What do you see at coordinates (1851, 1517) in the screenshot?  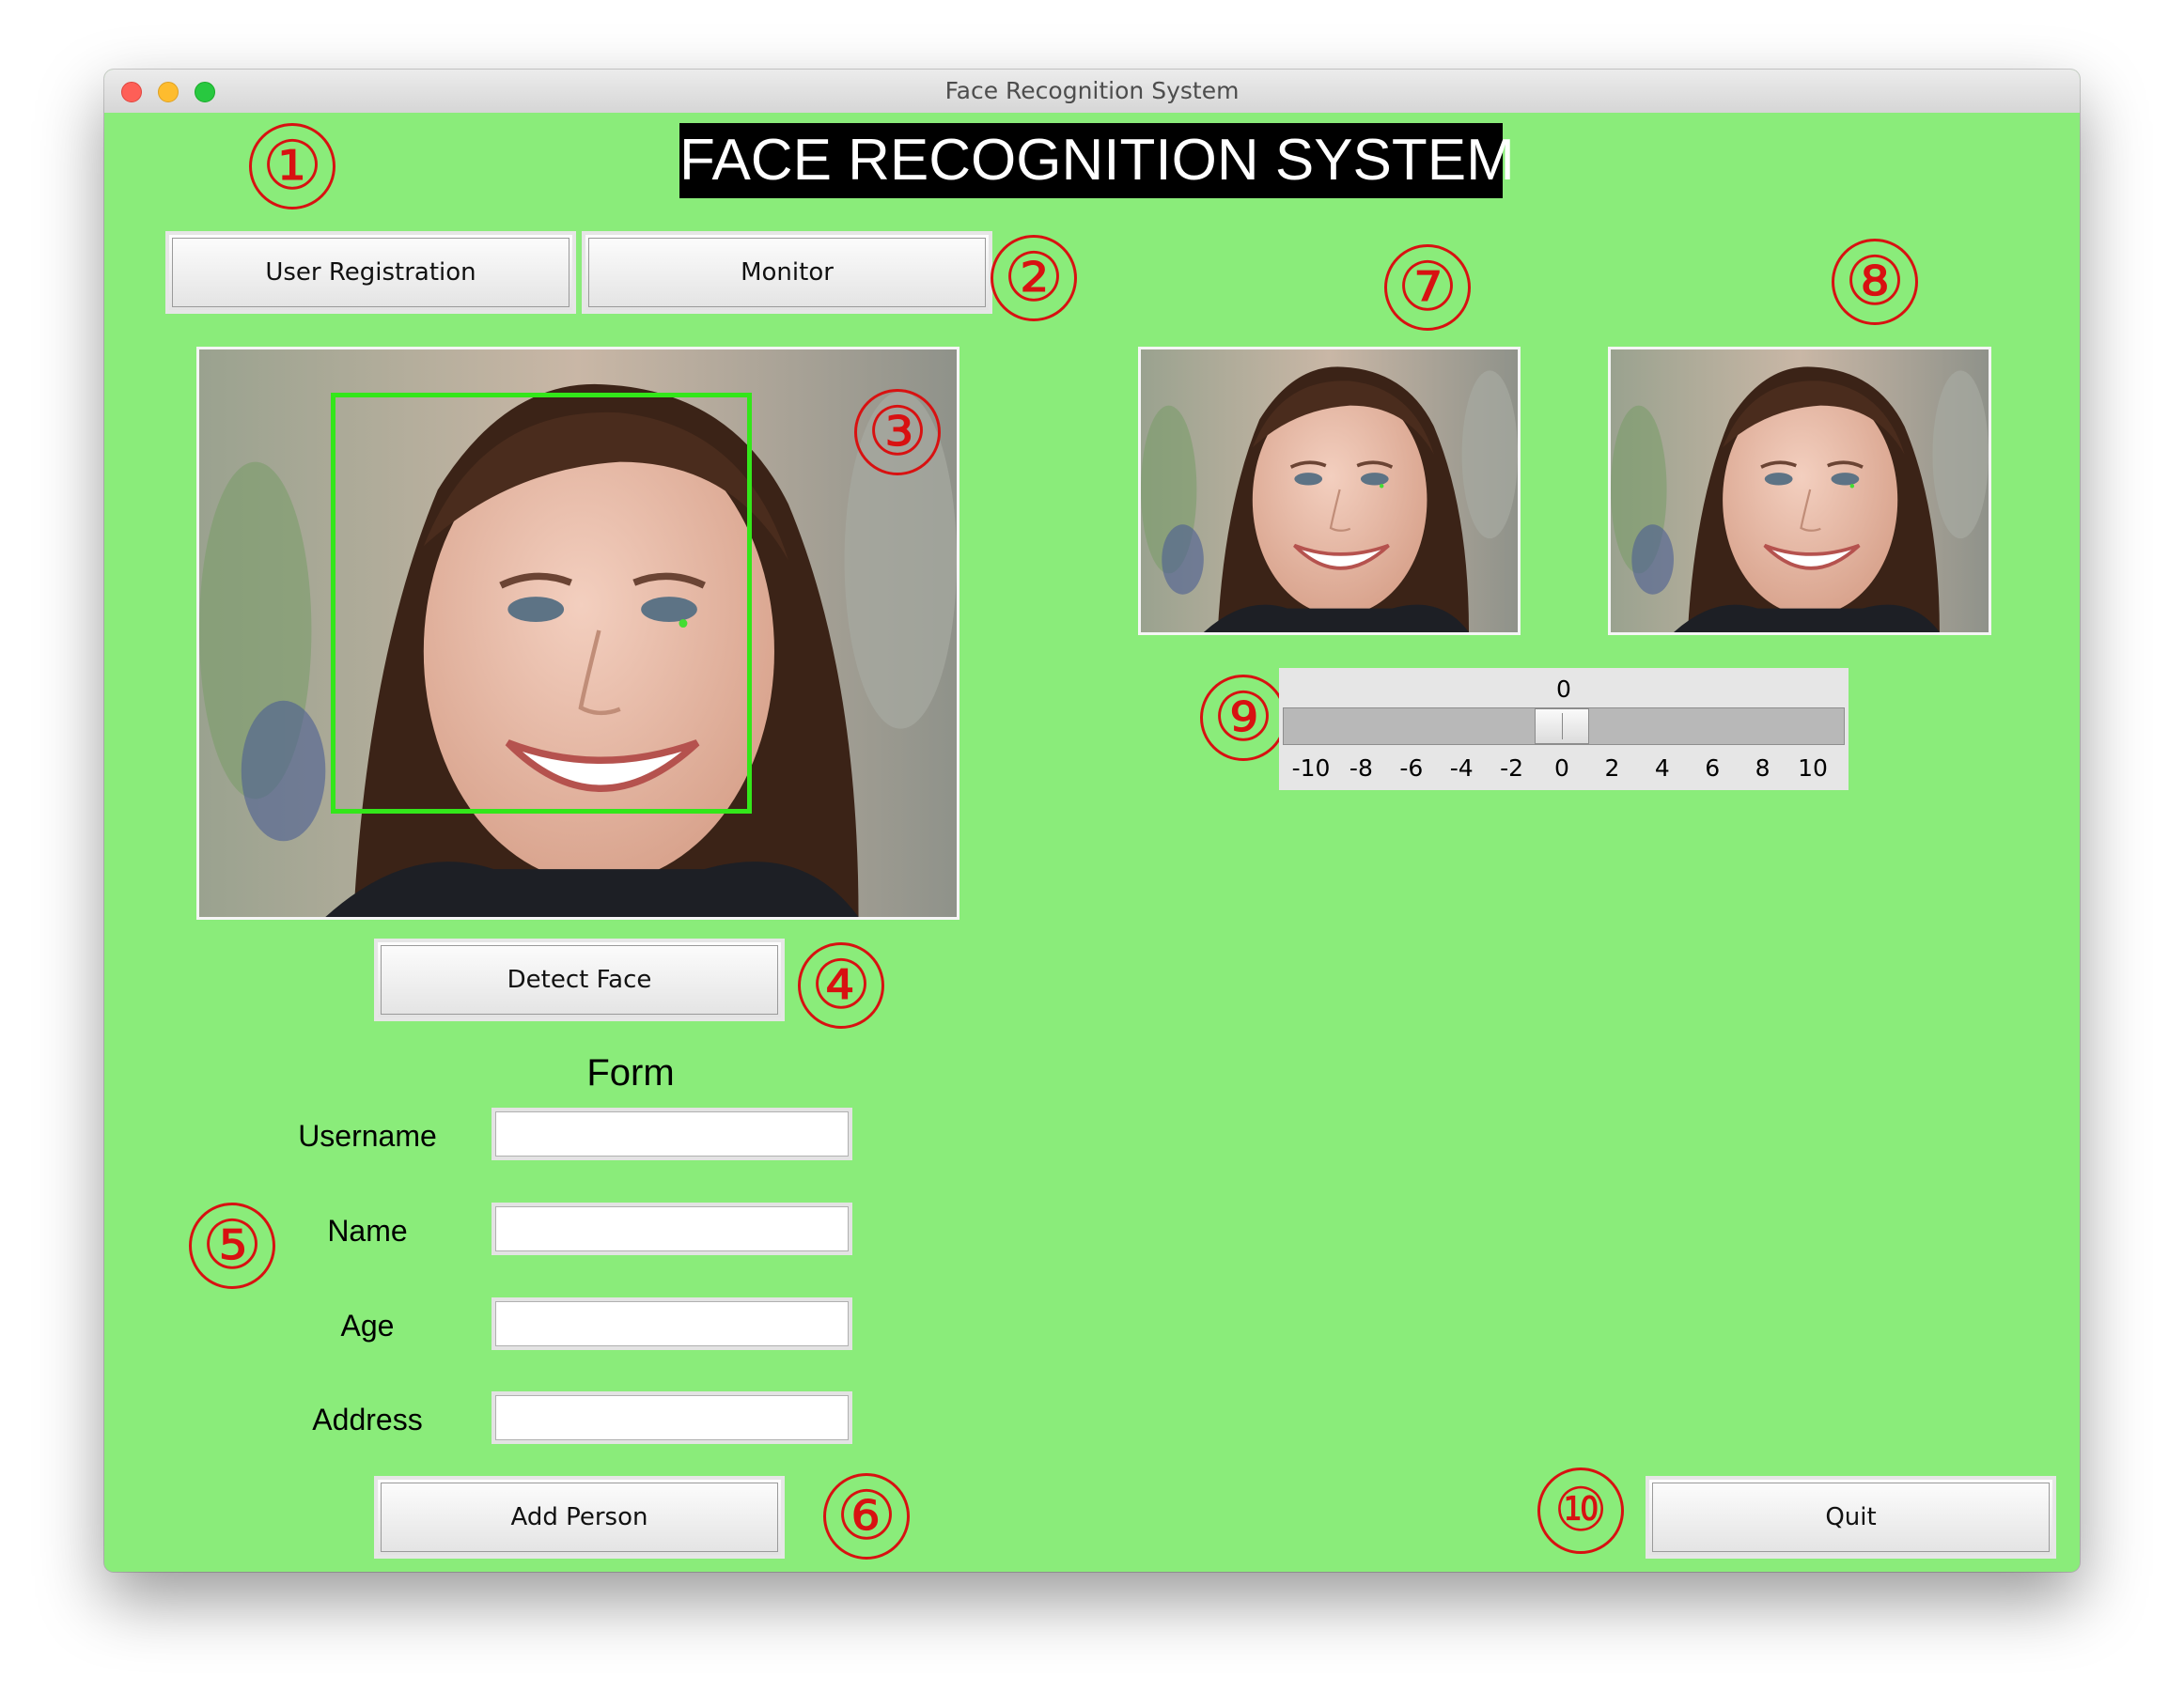 I see `quit-button: Quit` at bounding box center [1851, 1517].